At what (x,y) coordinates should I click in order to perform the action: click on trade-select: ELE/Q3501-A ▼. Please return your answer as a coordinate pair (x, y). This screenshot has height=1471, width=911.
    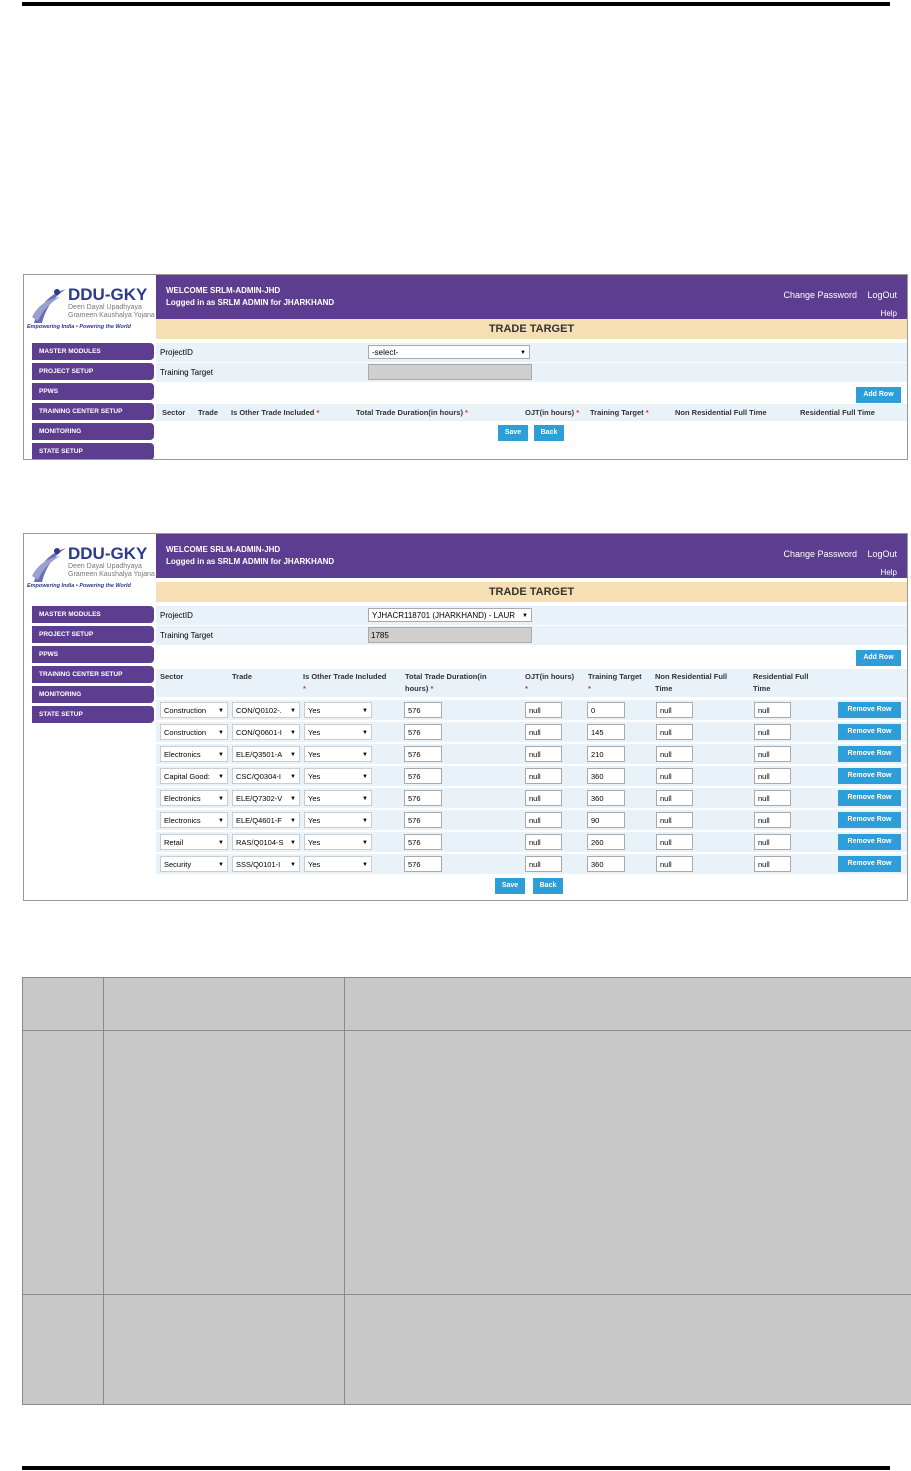
    Looking at the image, I should click on (266, 754).